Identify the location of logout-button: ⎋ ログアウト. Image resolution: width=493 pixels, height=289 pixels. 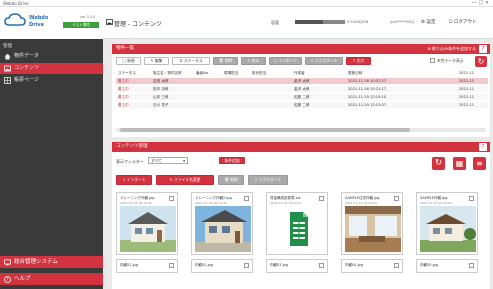
(463, 22).